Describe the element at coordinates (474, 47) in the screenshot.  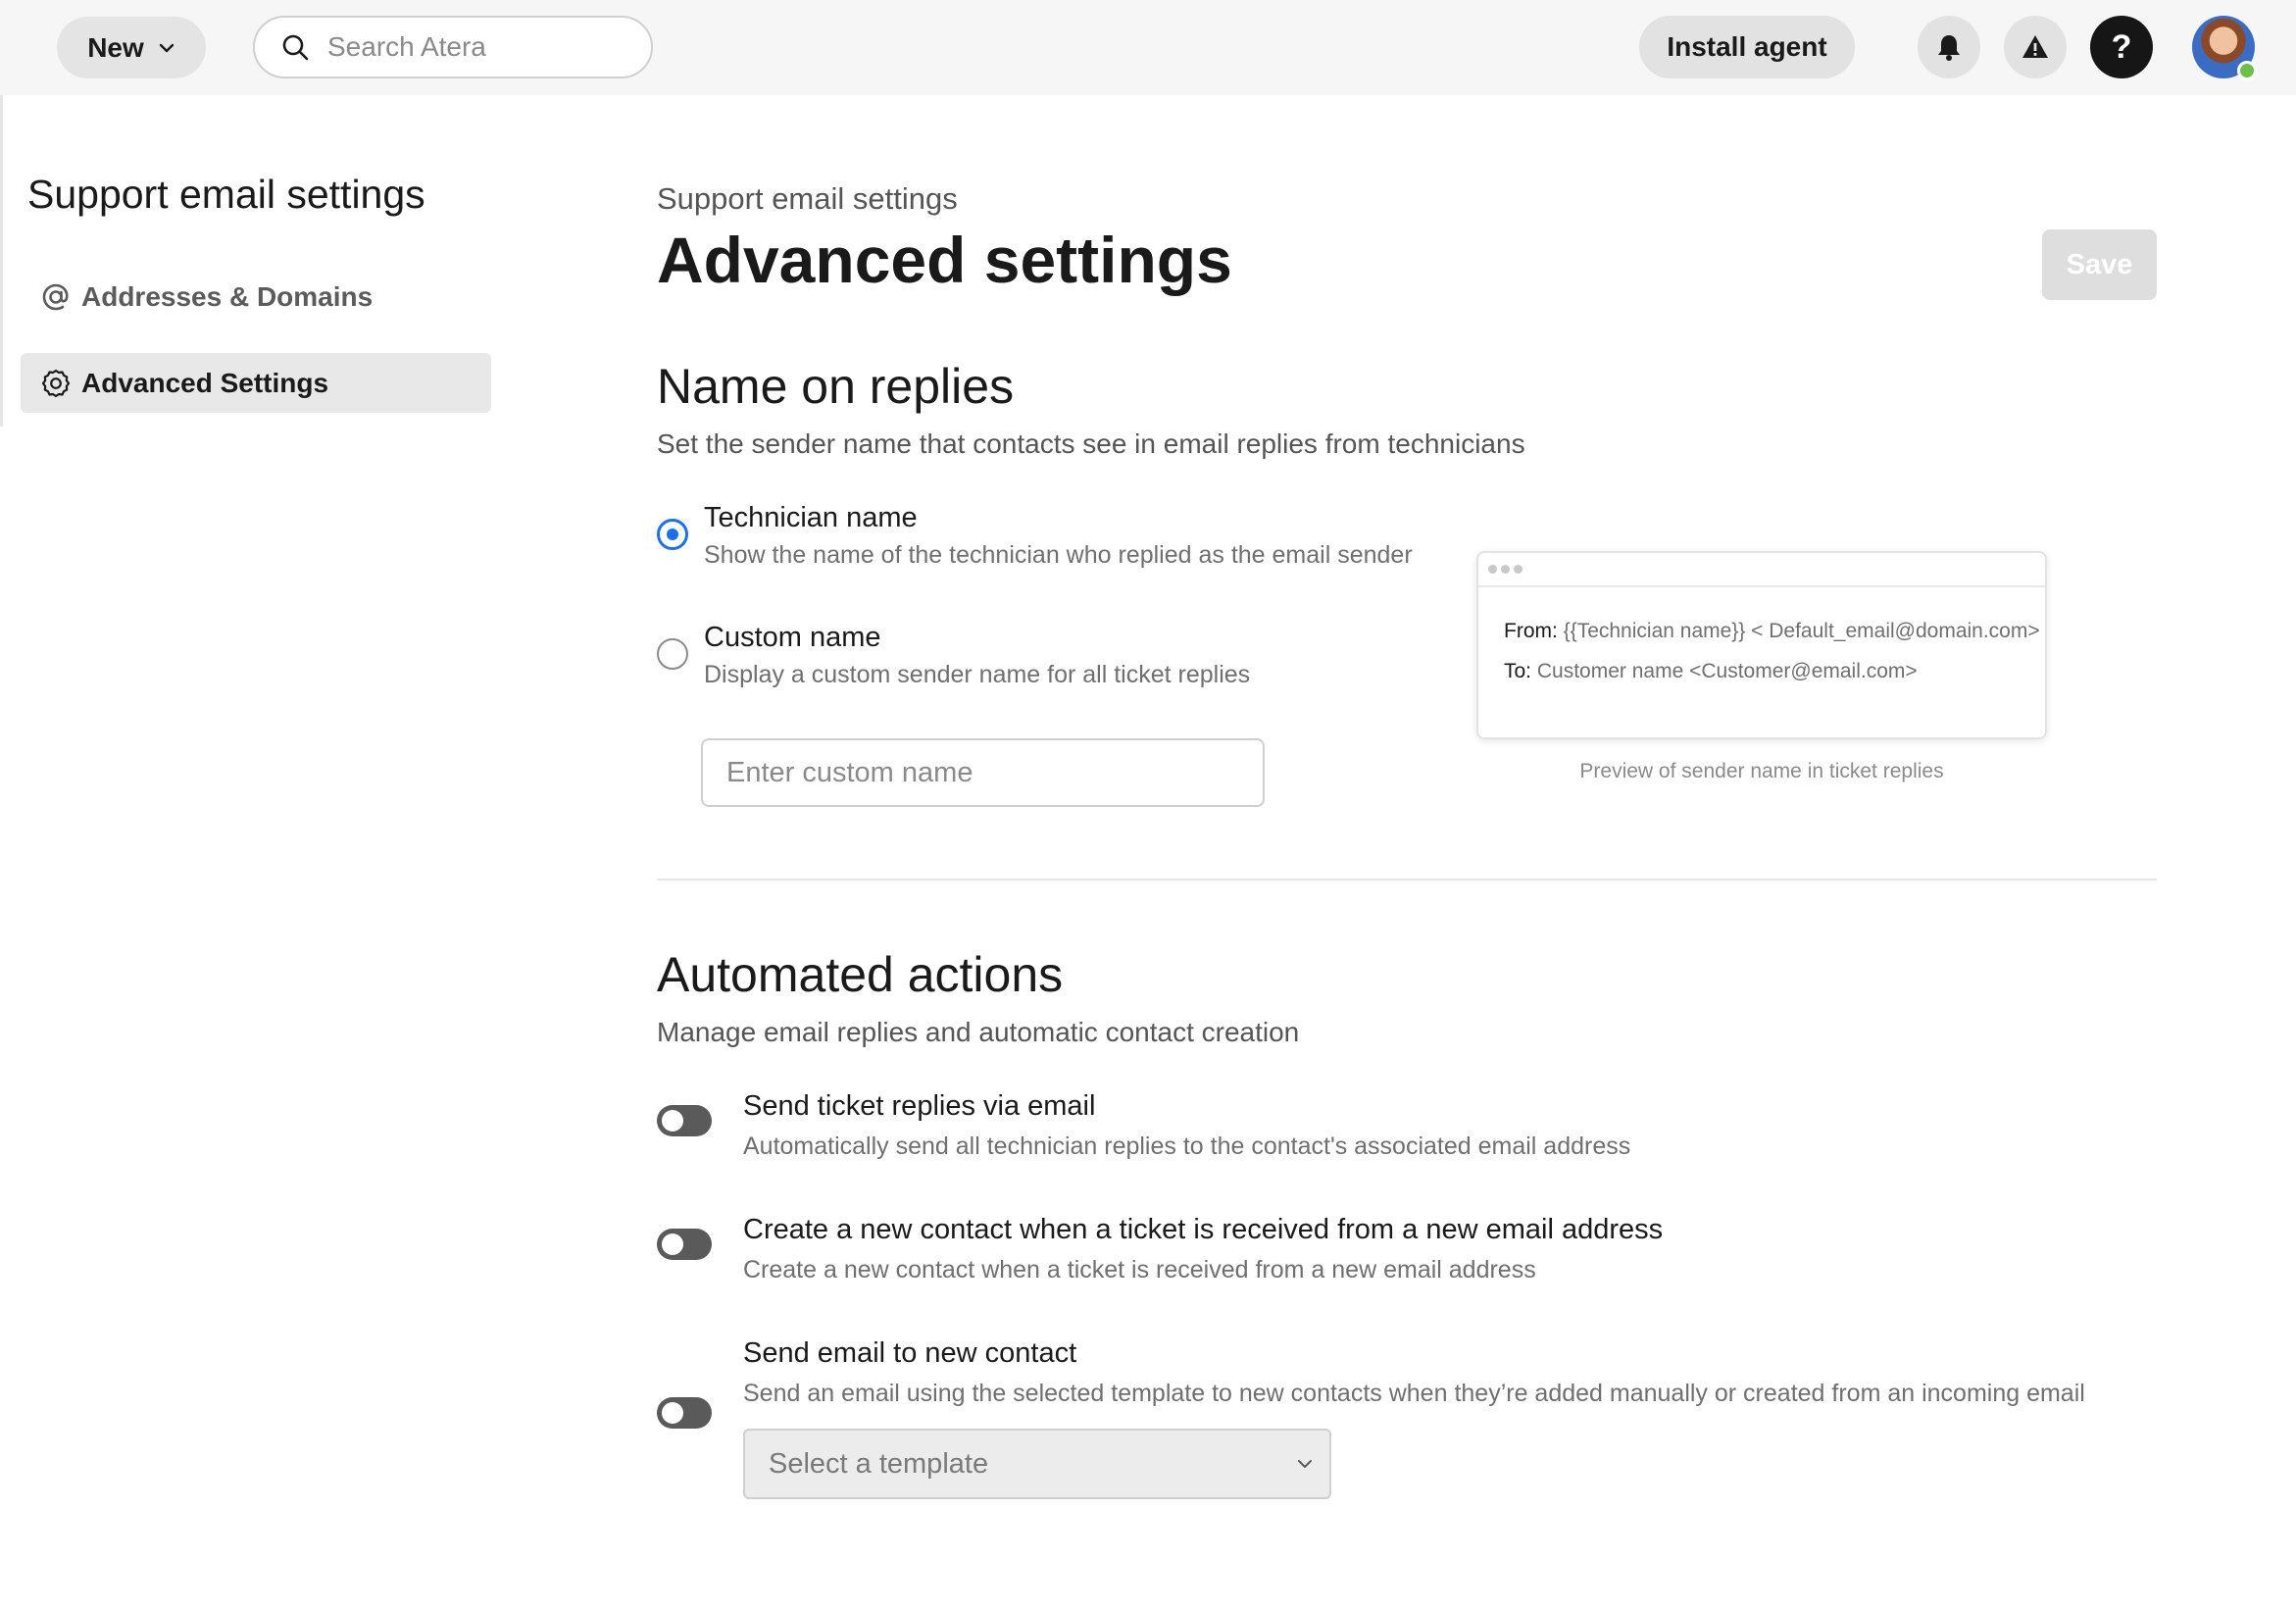
I see `search-input` at that location.